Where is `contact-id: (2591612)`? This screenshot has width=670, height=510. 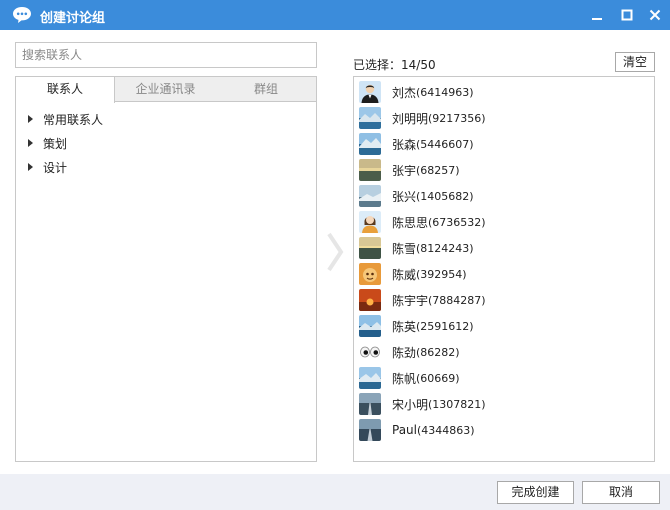 contact-id: (2591612) is located at coordinates (445, 326).